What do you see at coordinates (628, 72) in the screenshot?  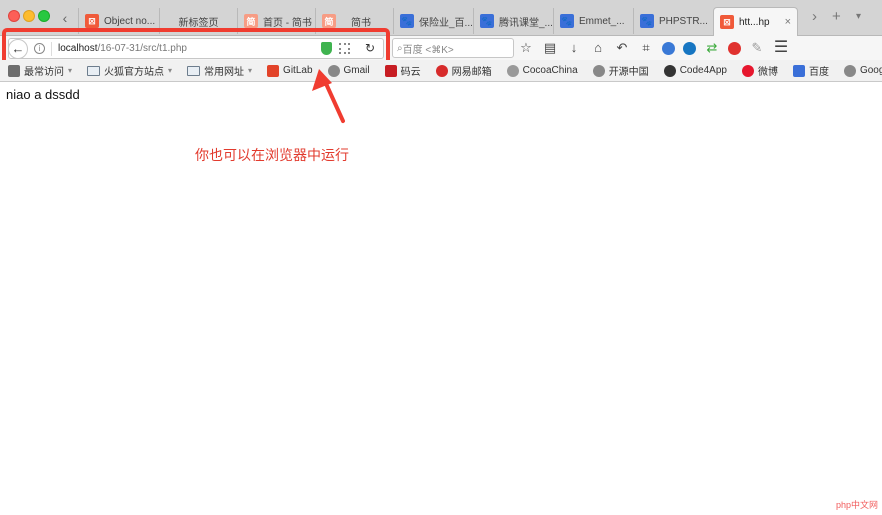 I see `bookmark-label: 开源中国` at bounding box center [628, 72].